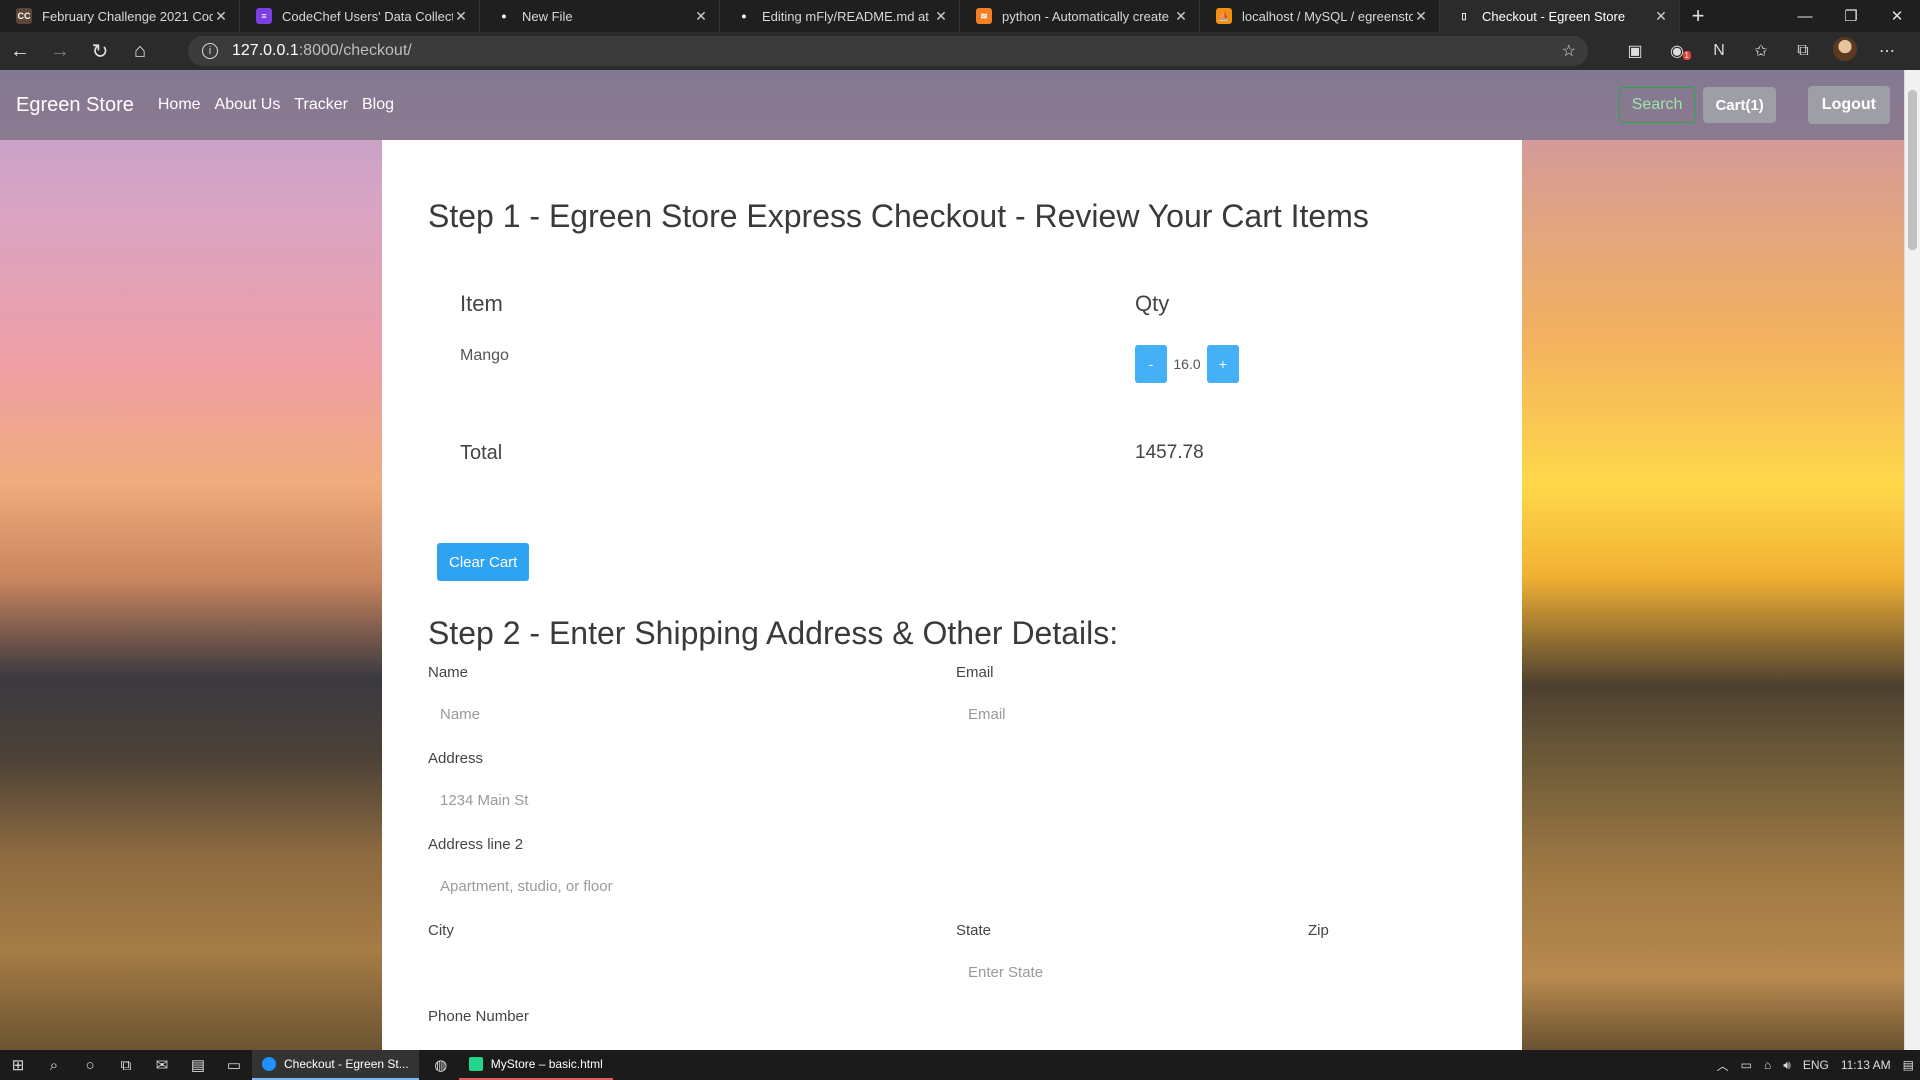 This screenshot has width=1920, height=1080. Describe the element at coordinates (248, 105) in the screenshot. I see `nav-about-us: About Us` at that location.